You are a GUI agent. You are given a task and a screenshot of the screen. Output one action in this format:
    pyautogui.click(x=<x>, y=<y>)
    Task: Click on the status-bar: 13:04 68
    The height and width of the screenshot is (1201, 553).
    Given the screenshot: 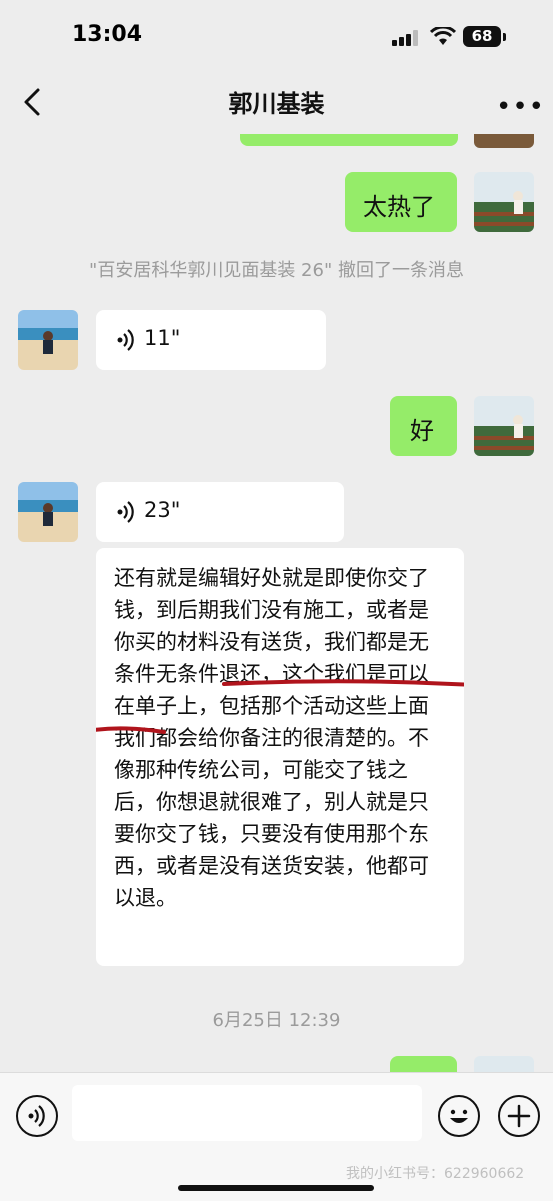 What is the action you would take?
    pyautogui.click(x=276, y=35)
    